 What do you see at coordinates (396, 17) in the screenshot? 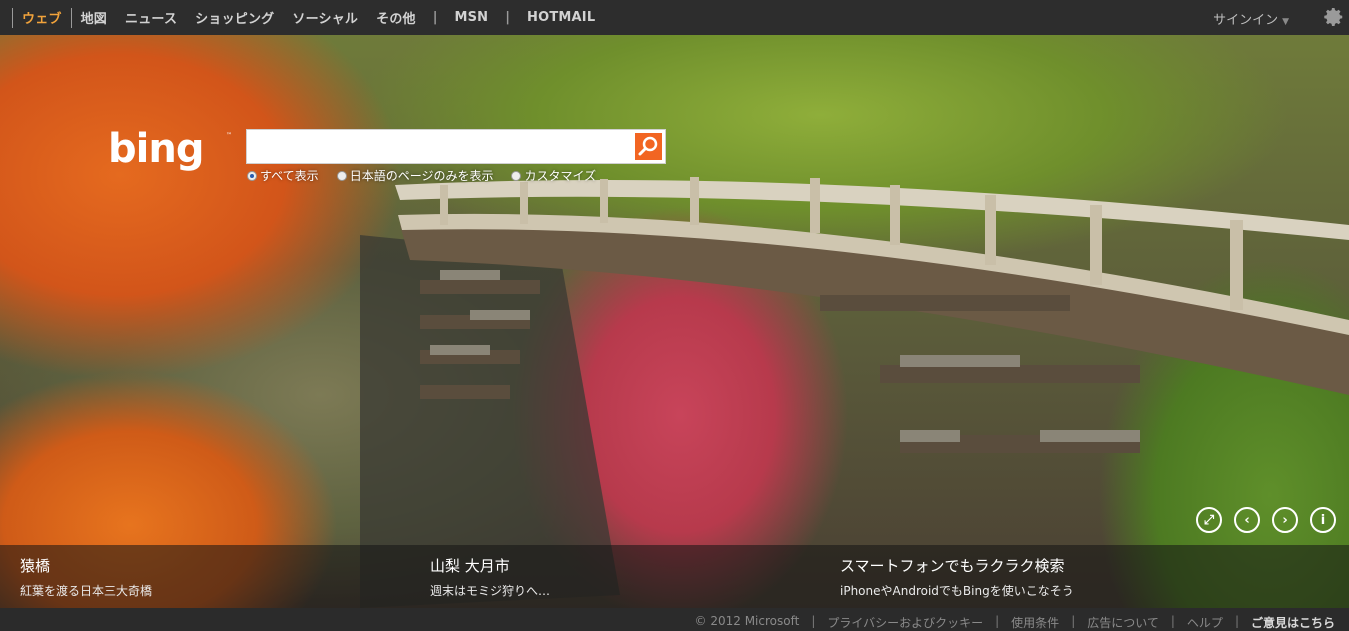
I see `nav-more: その他` at bounding box center [396, 17].